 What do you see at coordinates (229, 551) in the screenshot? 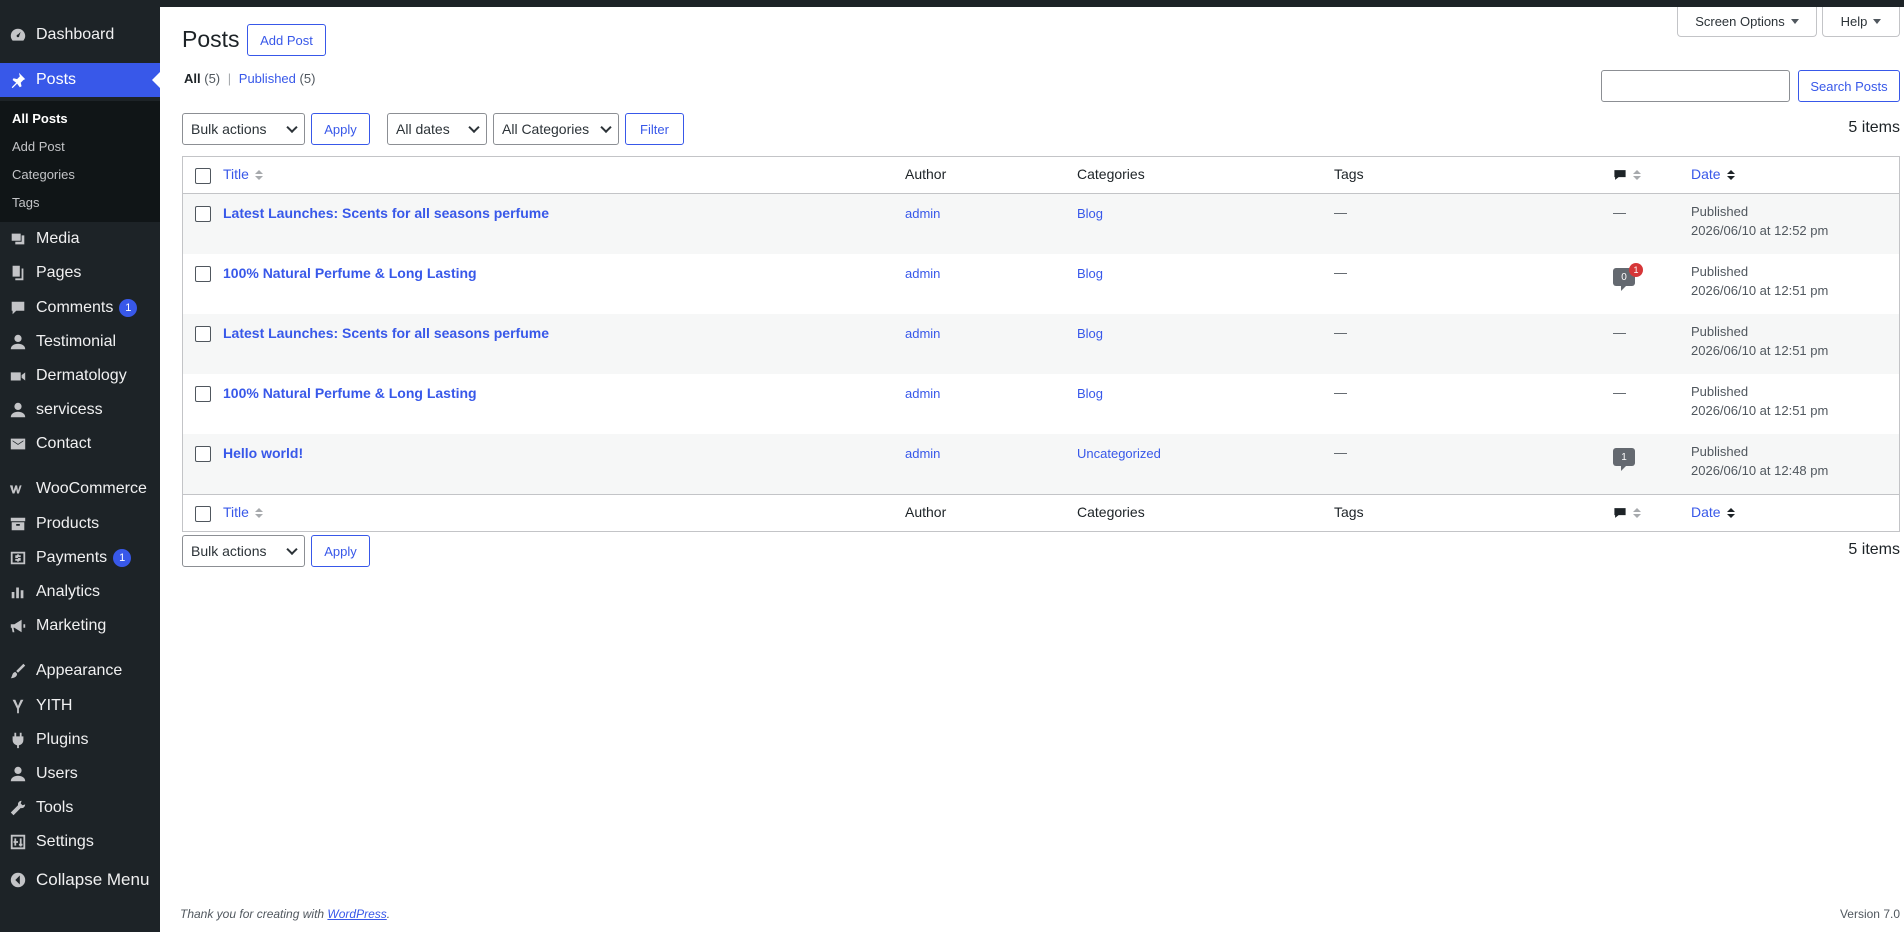
I see `bulk-actions-value: Bulk actions` at bounding box center [229, 551].